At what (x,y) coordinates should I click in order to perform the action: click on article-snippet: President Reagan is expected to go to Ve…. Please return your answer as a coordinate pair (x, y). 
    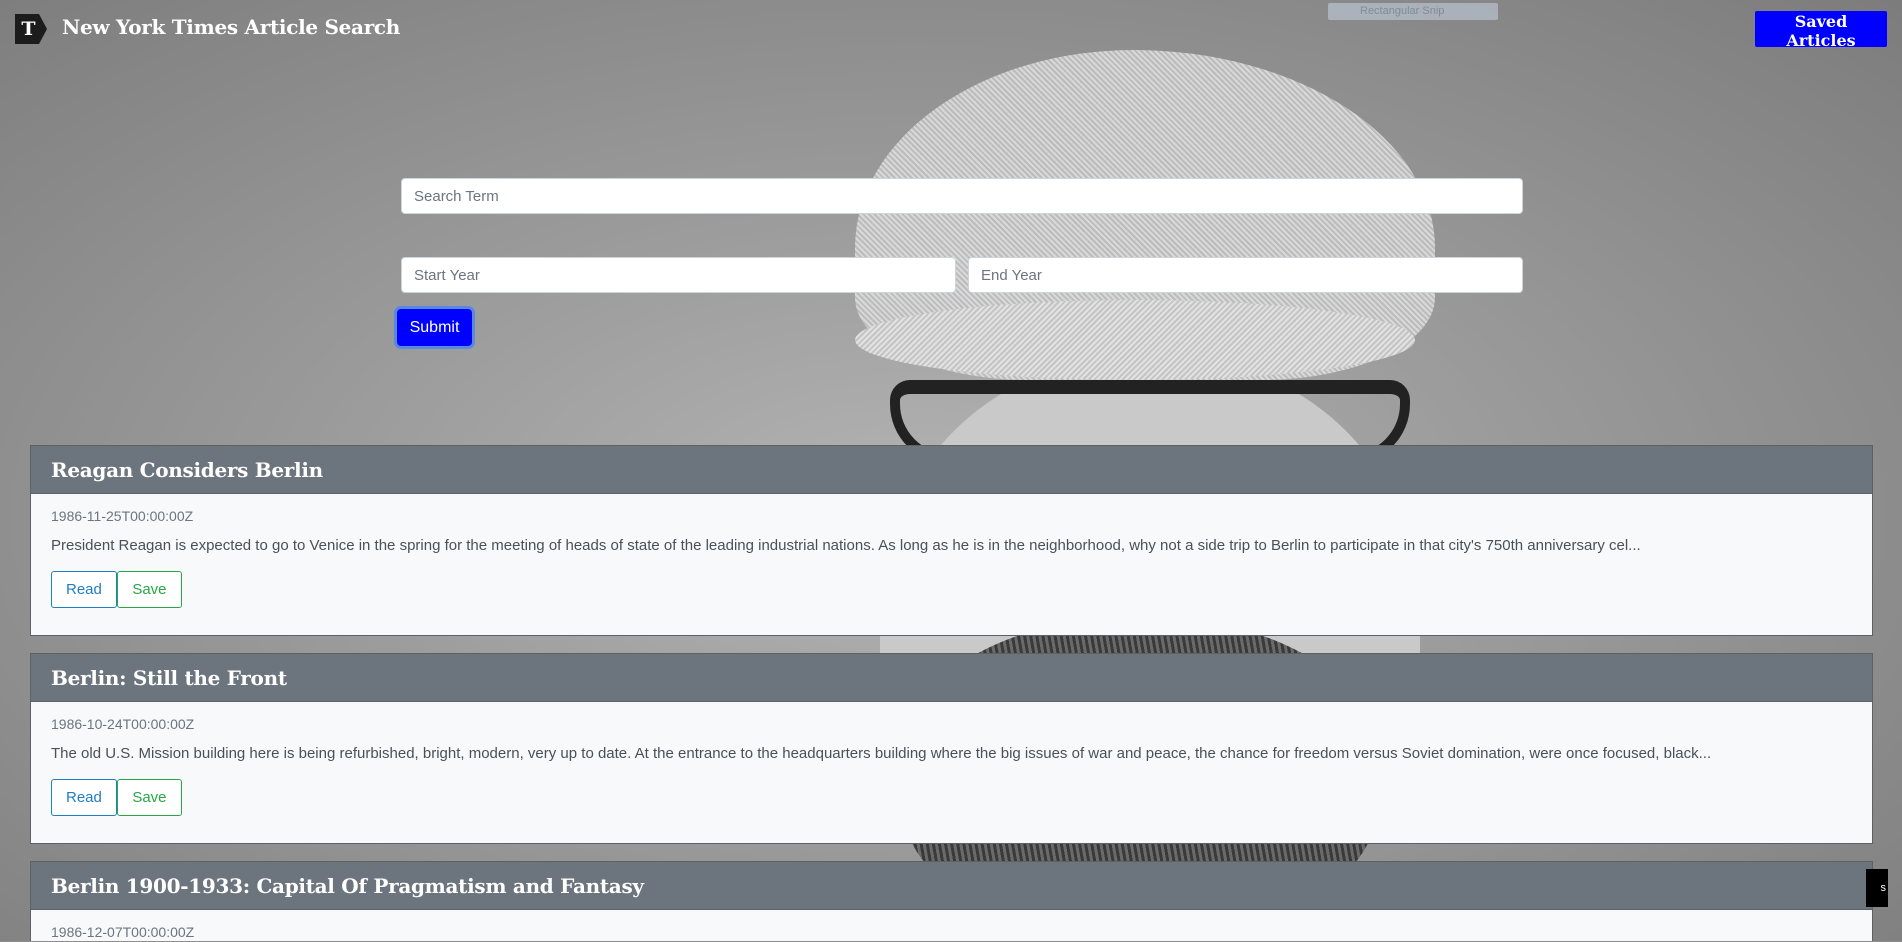
    Looking at the image, I should click on (846, 545).